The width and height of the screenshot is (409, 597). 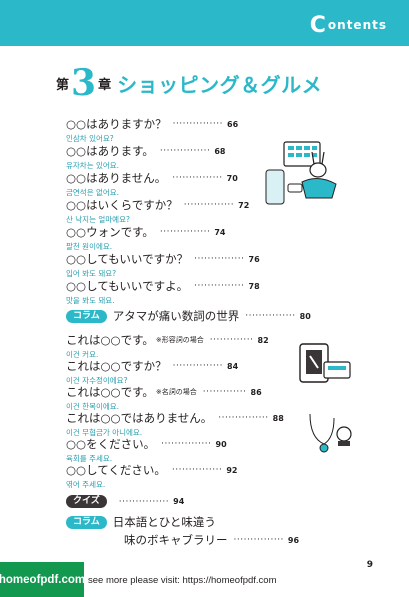 I want to click on column-entry: コラム アタマが痛い数詞の世界 ··············· 80, so click(x=188, y=316).